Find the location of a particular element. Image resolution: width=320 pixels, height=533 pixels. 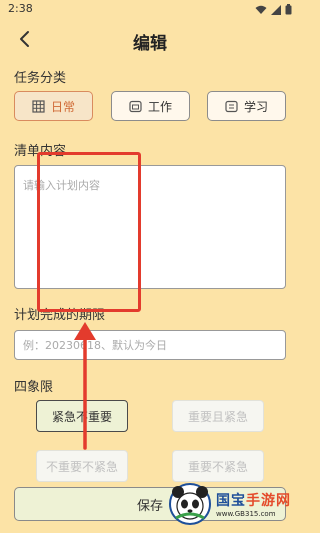

watermark-text: 国宝手游网 www.GB315.com is located at coordinates (253, 504).